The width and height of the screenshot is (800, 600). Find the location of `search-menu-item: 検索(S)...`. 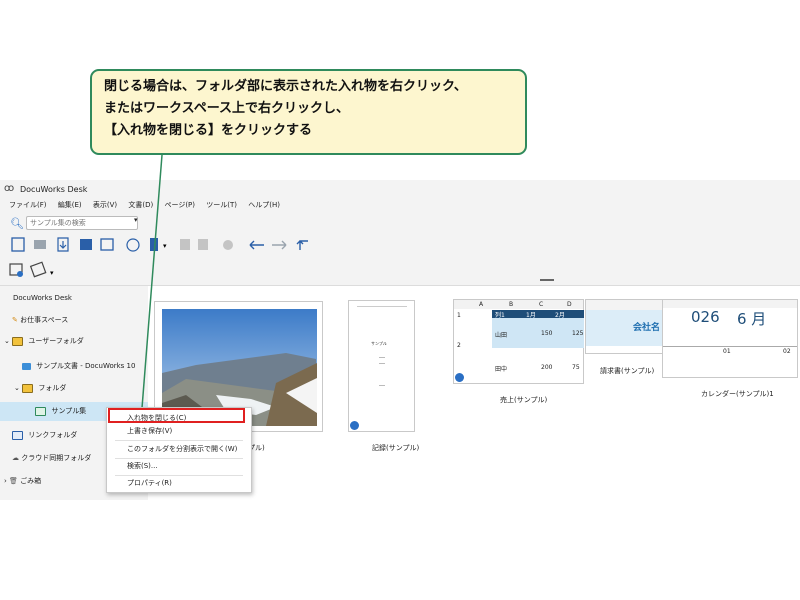

search-menu-item: 検索(S)... is located at coordinates (142, 466).